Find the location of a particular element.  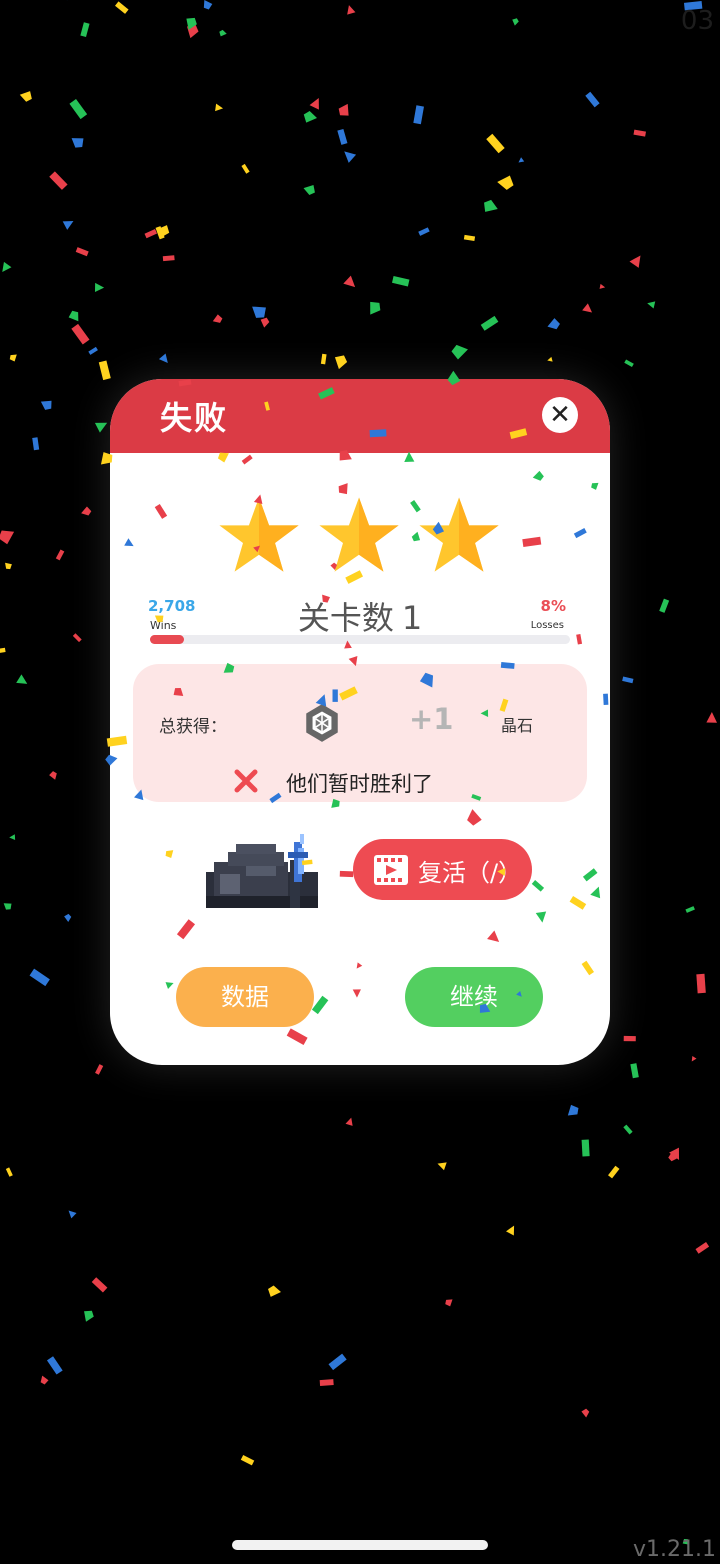

continue-button: 继续 is located at coordinates (474, 997).